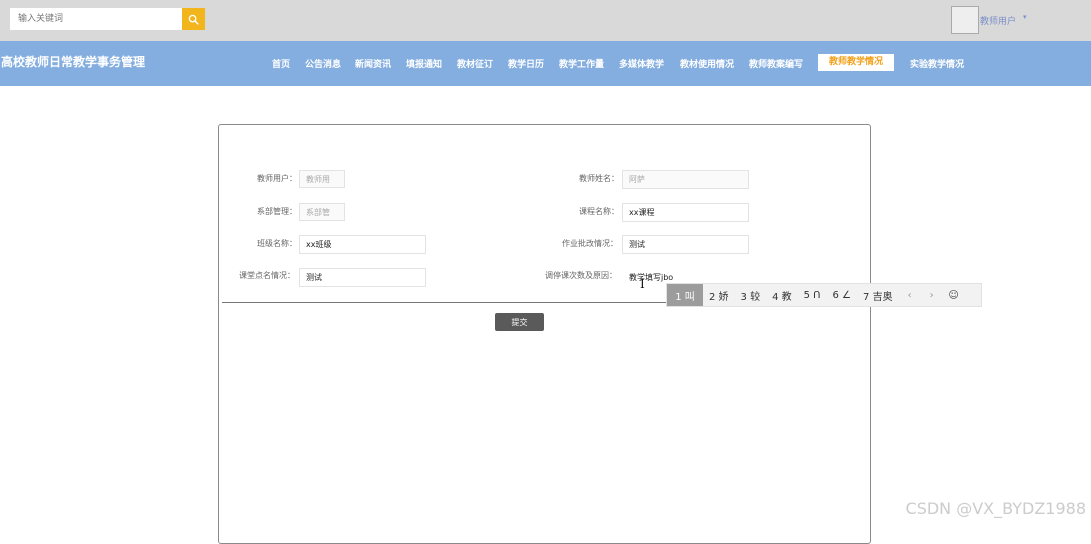 The height and width of the screenshot is (544, 1091). Describe the element at coordinates (998, 20) in the screenshot. I see `user-name: 教师用户` at that location.